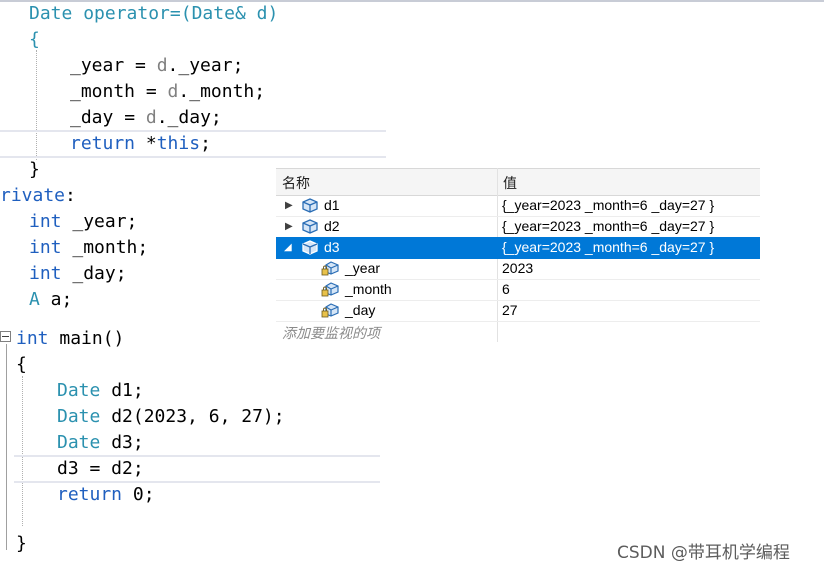 This screenshot has width=824, height=568. I want to click on watch-name: _year, so click(363, 268).